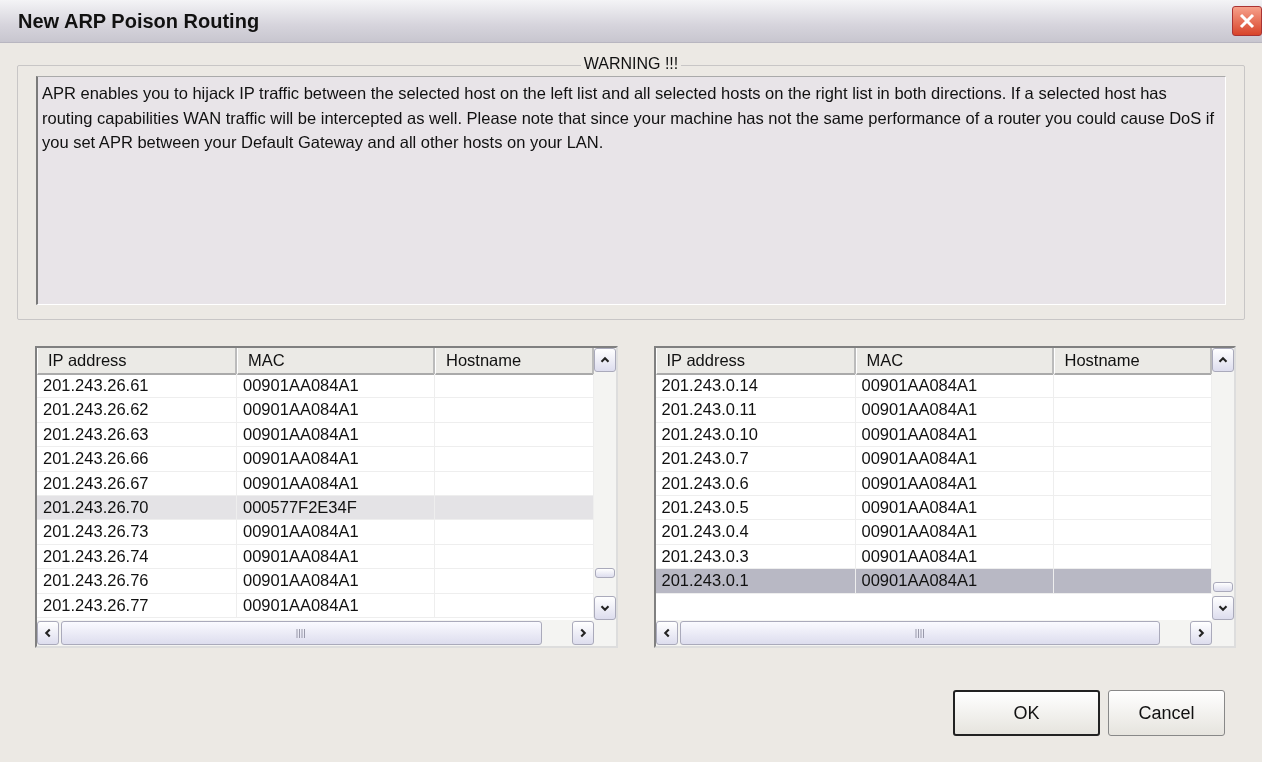 This screenshot has width=1262, height=762. I want to click on window-title: New ARP Poison Routing, so click(139, 21).